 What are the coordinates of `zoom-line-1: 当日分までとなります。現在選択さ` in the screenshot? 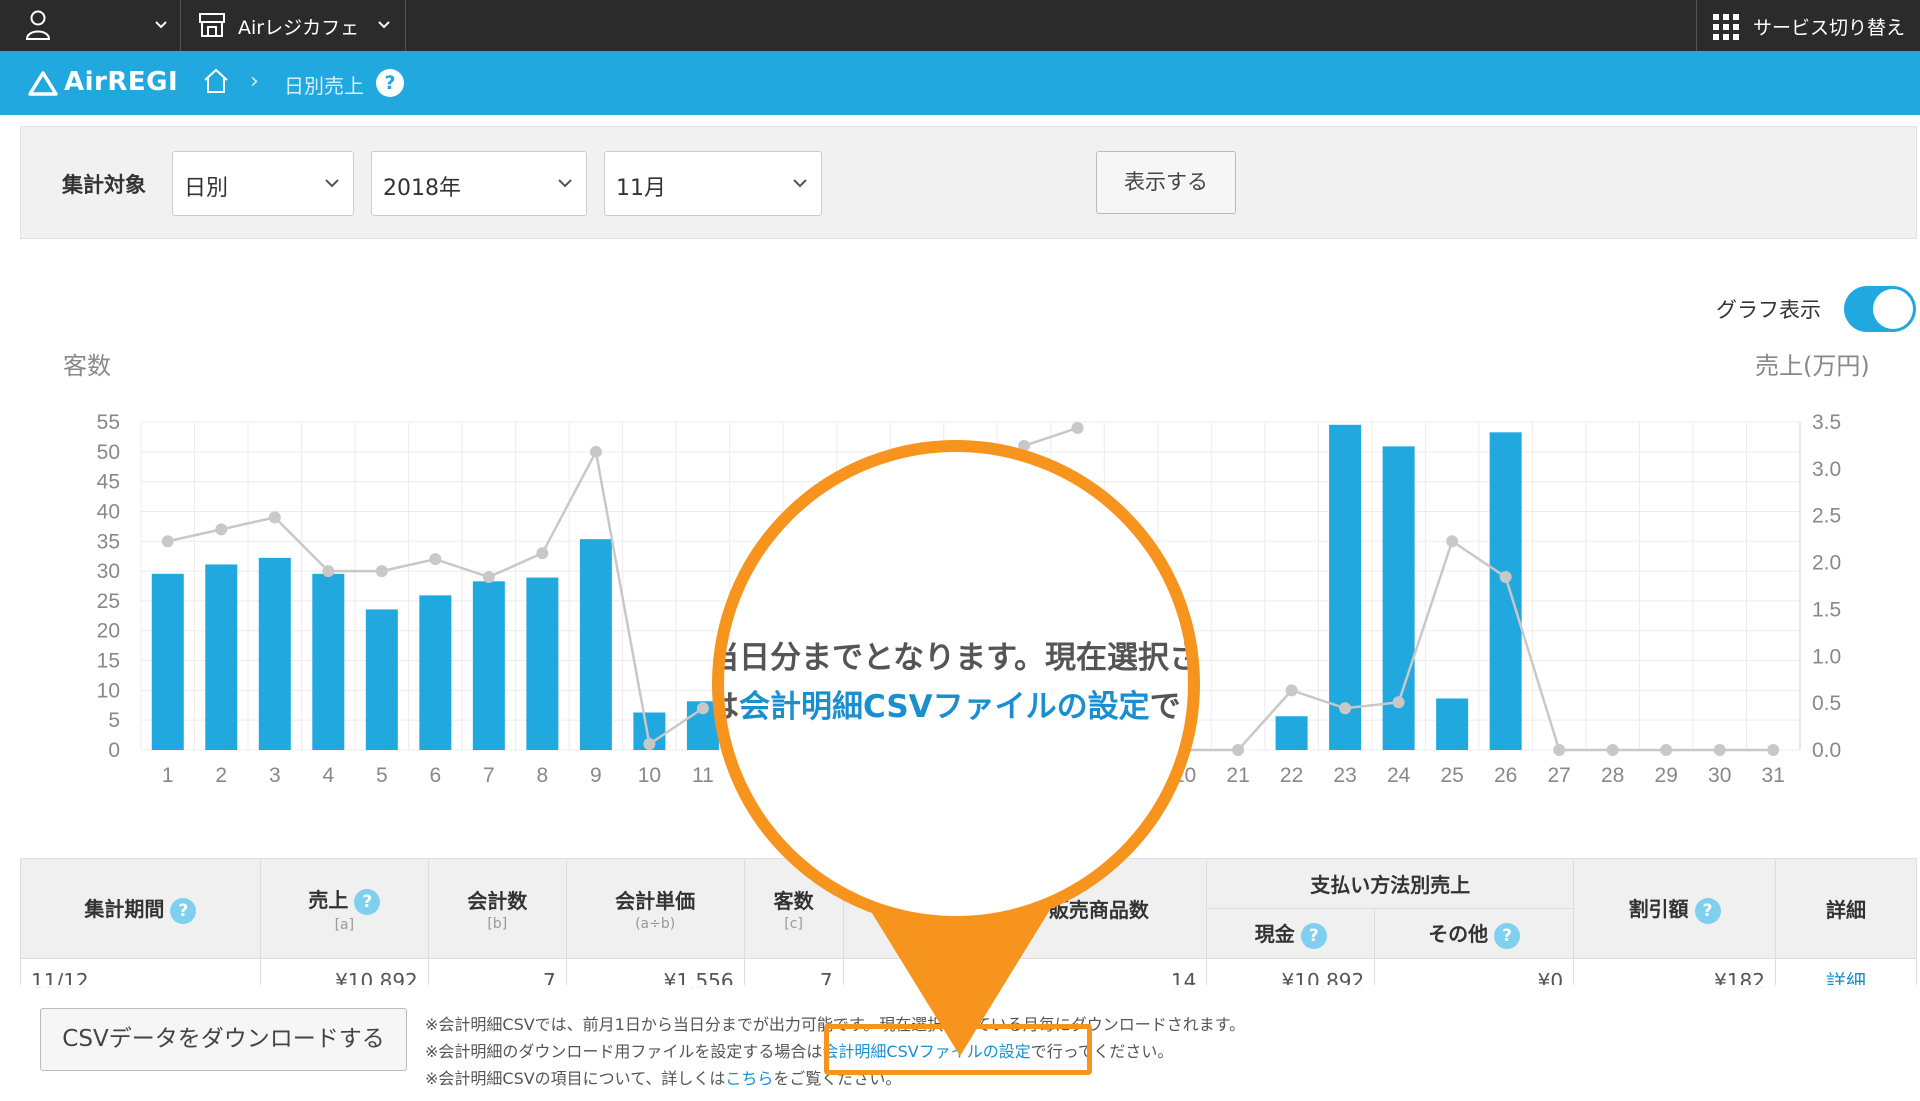 It's located at (956, 658).